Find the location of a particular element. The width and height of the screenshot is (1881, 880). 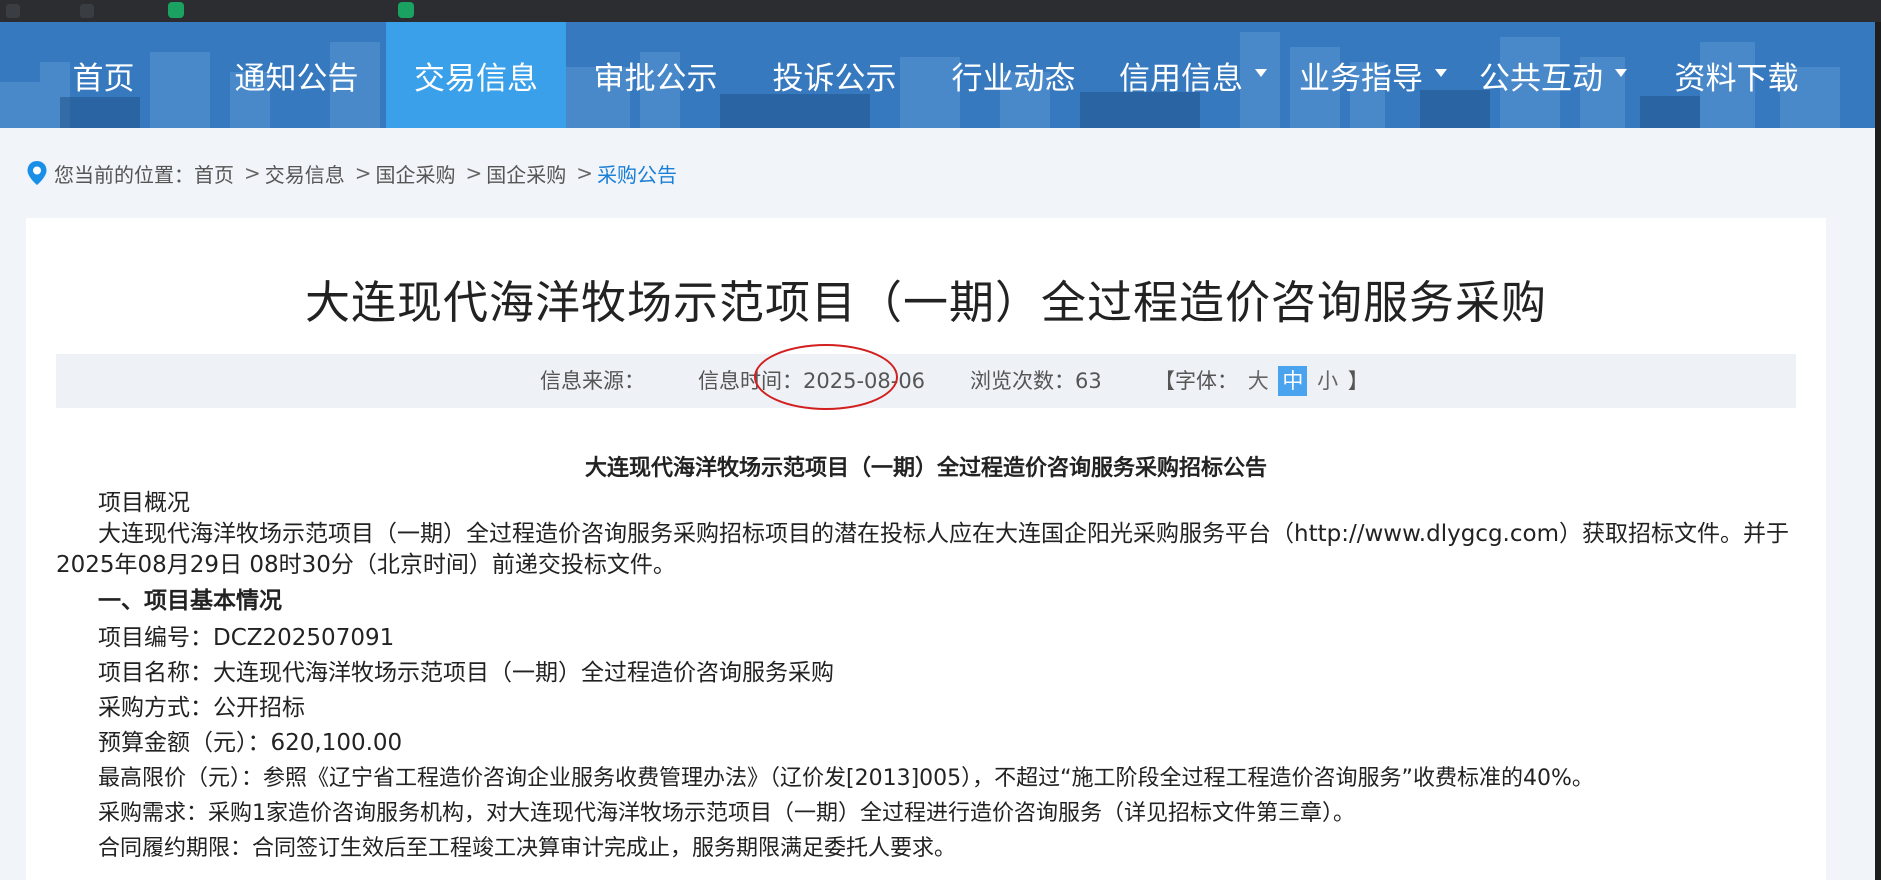

nav-item: 公共互动 is located at coordinates (1553, 75).